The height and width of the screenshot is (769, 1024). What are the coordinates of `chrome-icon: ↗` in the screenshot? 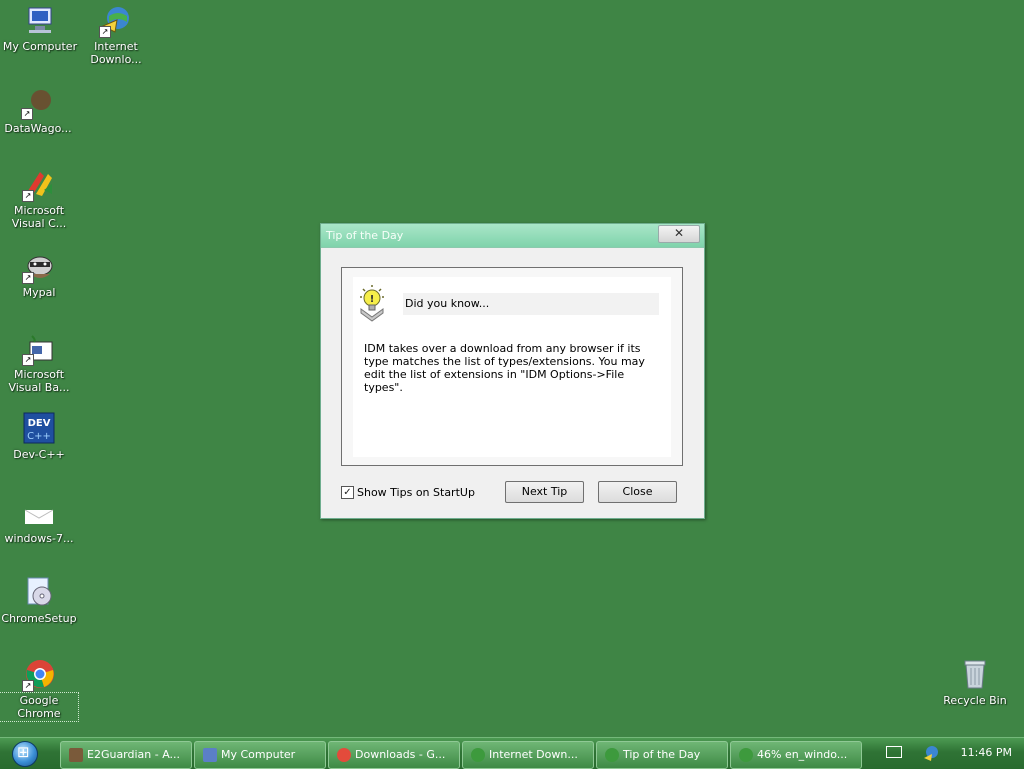 It's located at (39, 675).